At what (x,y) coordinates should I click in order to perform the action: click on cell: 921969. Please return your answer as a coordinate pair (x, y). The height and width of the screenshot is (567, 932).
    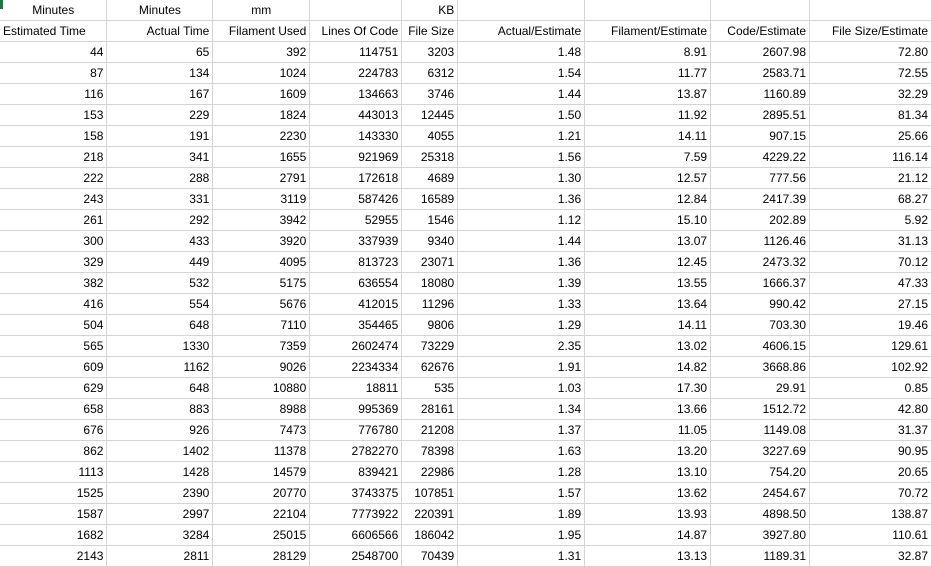
    Looking at the image, I should click on (356, 157).